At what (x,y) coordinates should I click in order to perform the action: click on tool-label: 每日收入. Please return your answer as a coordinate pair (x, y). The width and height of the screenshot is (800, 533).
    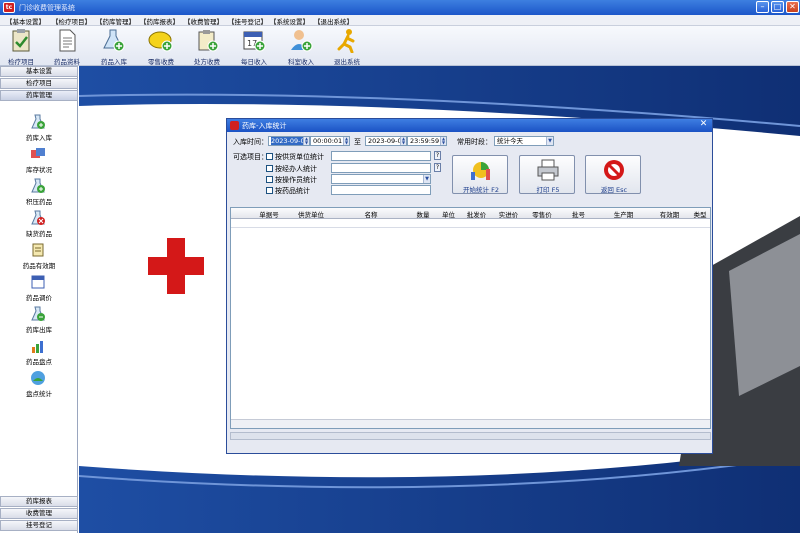
    Looking at the image, I should click on (254, 62).